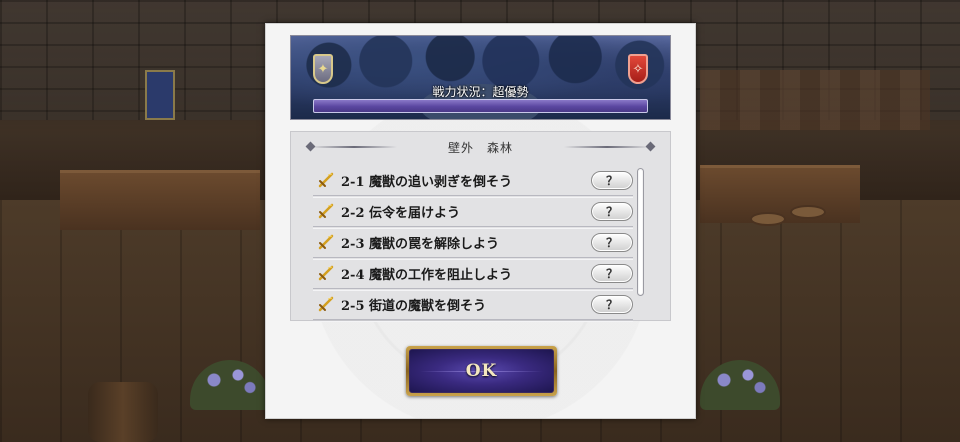 This screenshot has width=960, height=442. Describe the element at coordinates (480, 77) in the screenshot. I see `battle-status-banner: ✦ ✧ 戦力状況：超優勢` at that location.